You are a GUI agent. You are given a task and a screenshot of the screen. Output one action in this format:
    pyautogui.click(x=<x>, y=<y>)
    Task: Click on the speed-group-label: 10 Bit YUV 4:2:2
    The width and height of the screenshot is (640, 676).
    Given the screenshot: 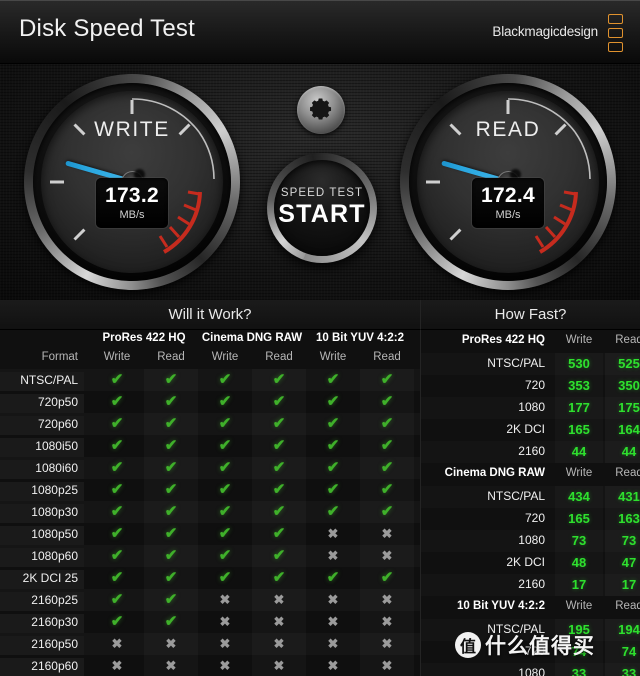 What is the action you would take?
    pyautogui.click(x=501, y=606)
    